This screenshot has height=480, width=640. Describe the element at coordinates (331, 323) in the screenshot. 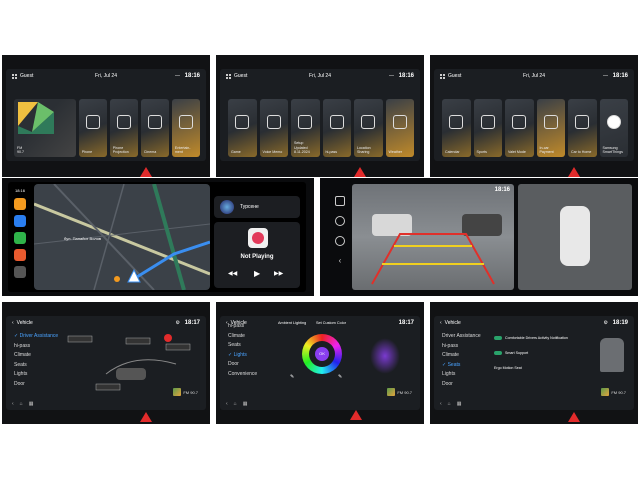

I see `custom-color-tab: Set Custom Color` at that location.